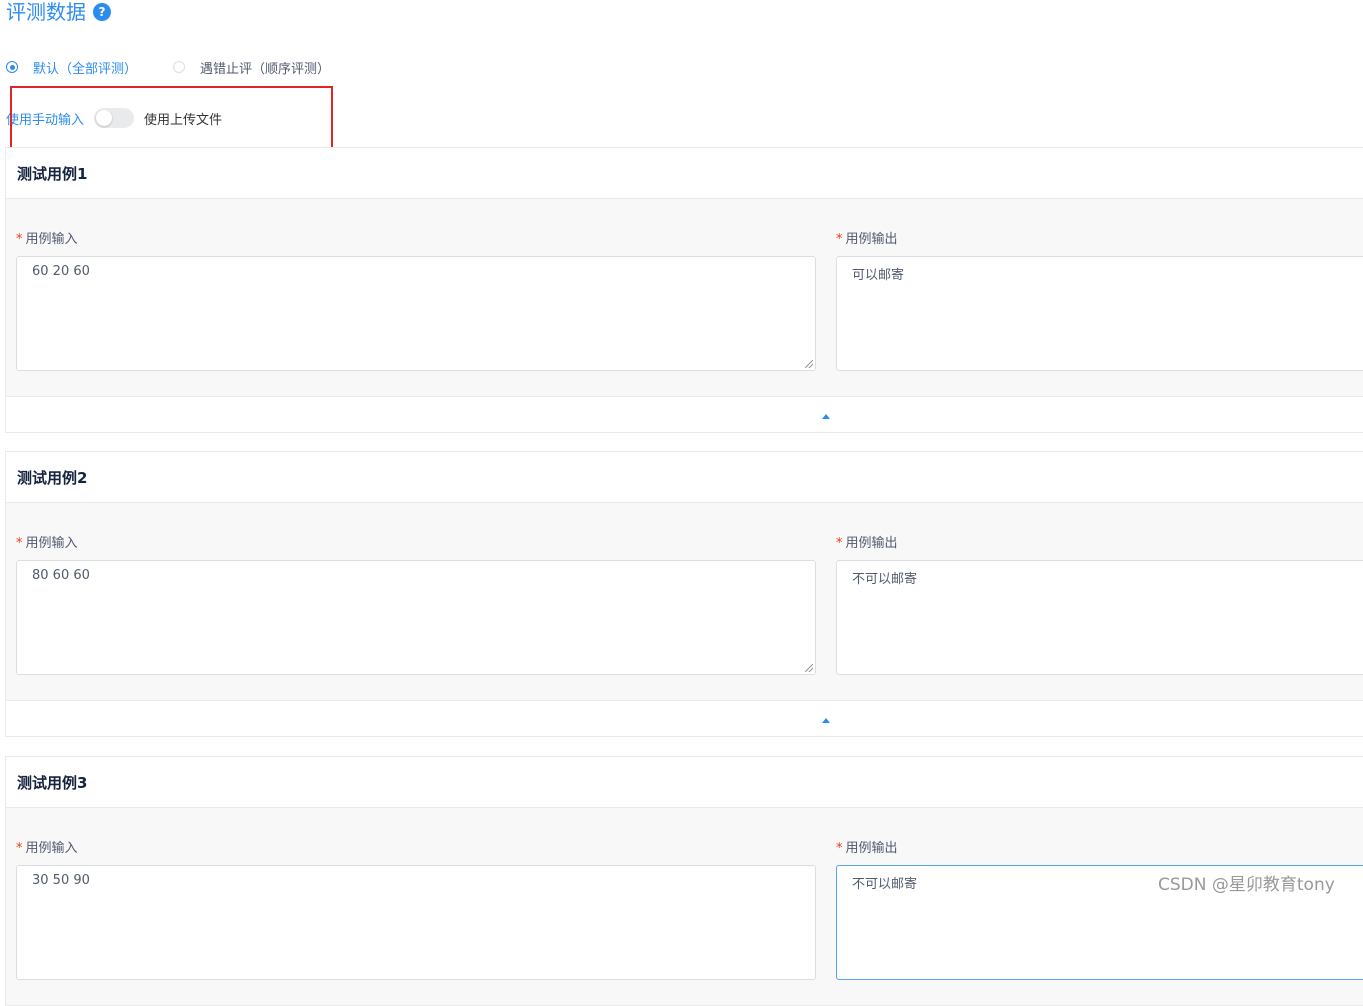  Describe the element at coordinates (61, 575) in the screenshot. I see `case-input-value: 80 60 60` at that location.